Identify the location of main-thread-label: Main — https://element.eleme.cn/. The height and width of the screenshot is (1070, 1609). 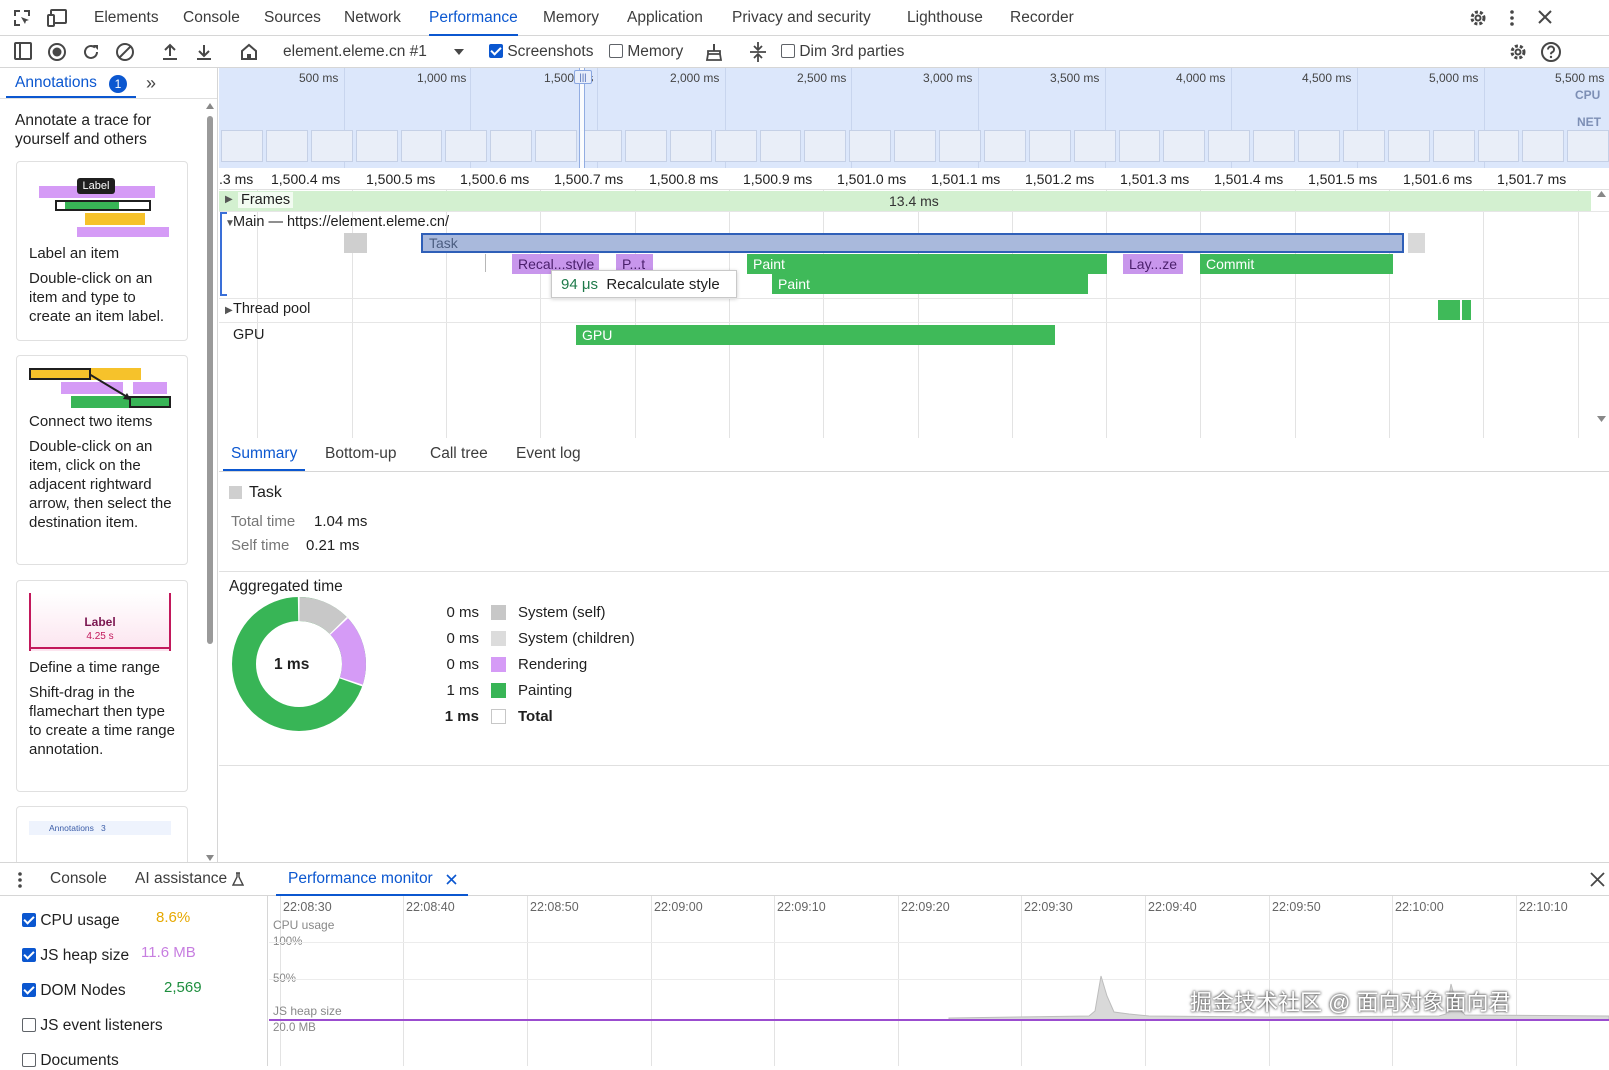
(341, 222).